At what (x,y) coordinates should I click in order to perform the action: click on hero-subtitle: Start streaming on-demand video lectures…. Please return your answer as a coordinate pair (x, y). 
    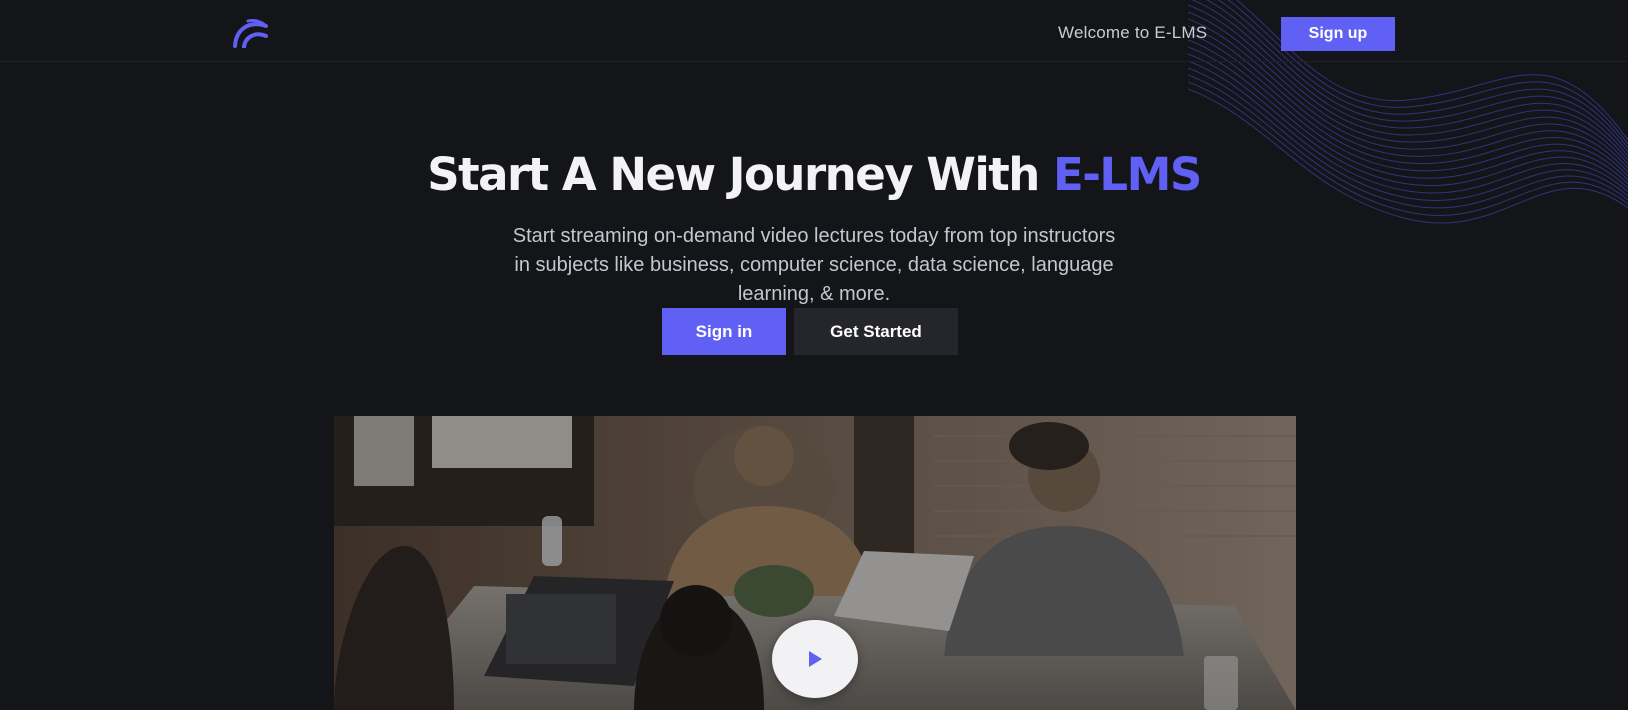
    Looking at the image, I should click on (814, 265).